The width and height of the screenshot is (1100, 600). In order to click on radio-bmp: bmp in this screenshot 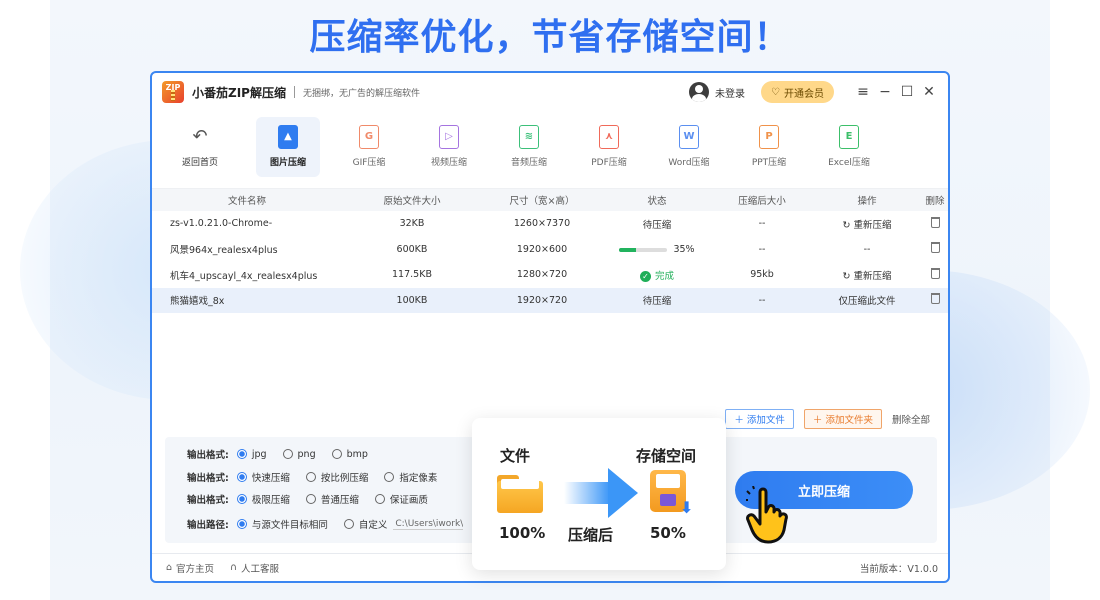, I will do `click(349, 454)`.